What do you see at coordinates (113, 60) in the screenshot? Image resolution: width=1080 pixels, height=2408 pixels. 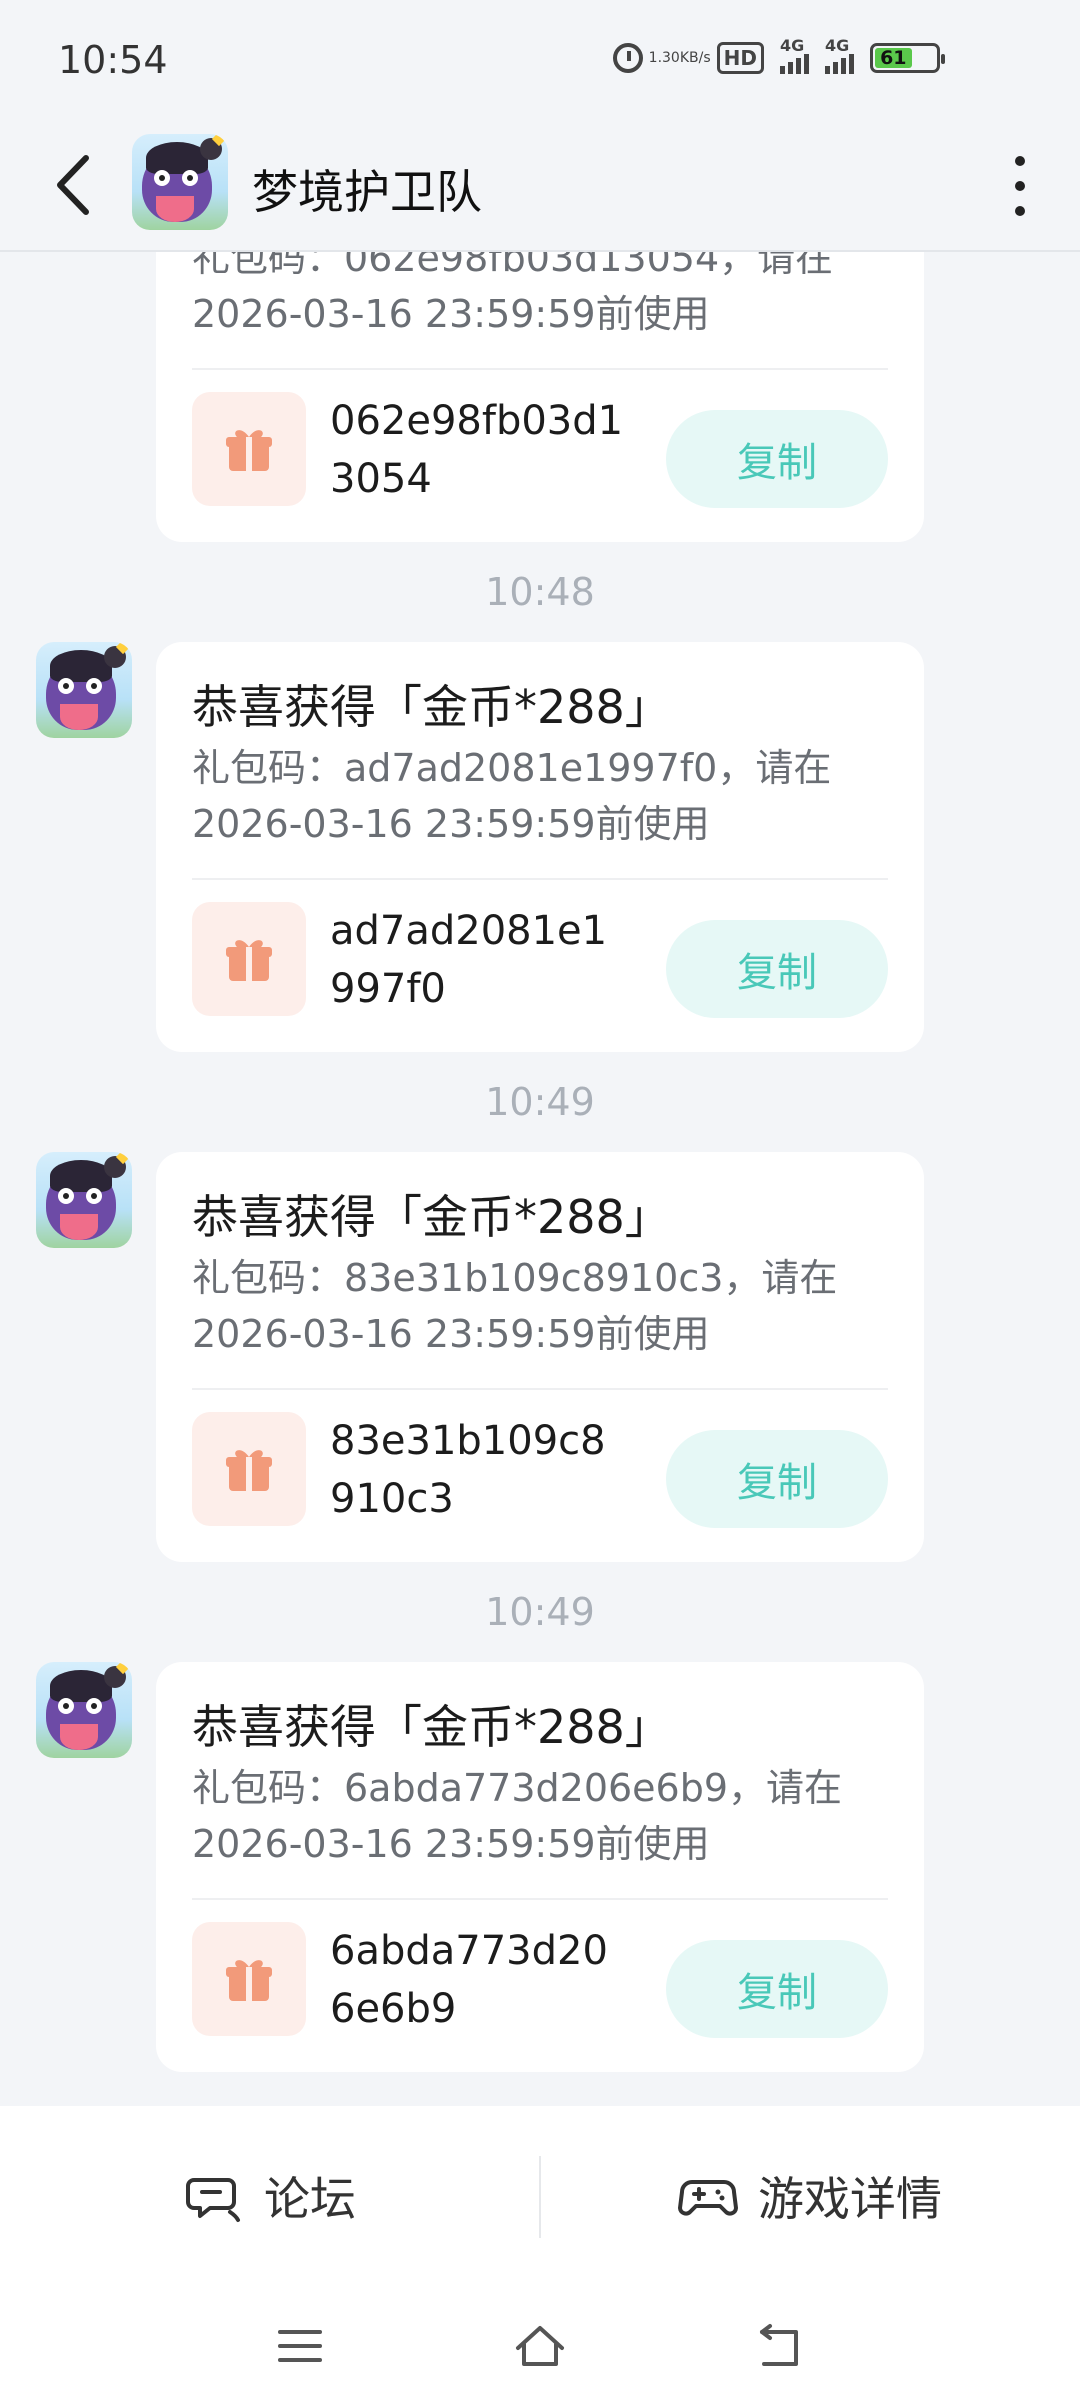 I see `status-time: 10:54` at bounding box center [113, 60].